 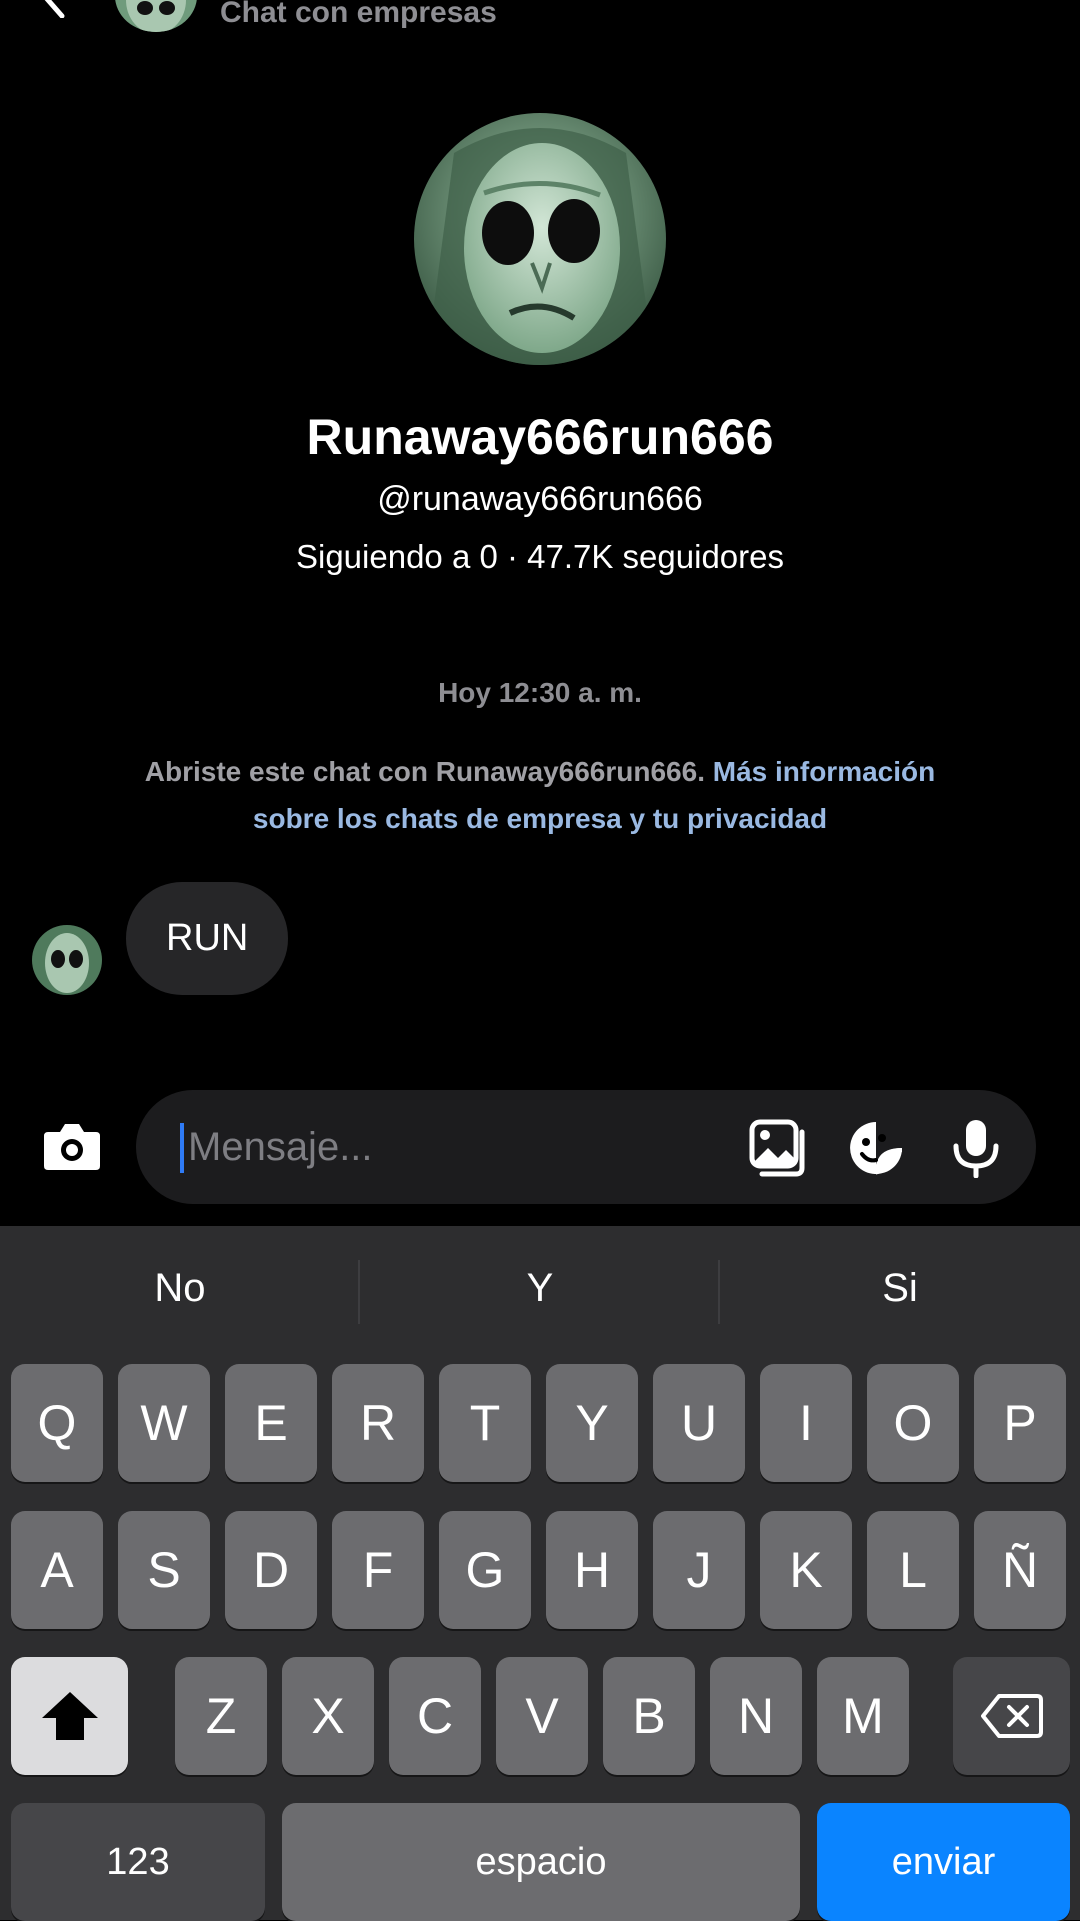 I want to click on camera-icon, so click(x=72, y=1146).